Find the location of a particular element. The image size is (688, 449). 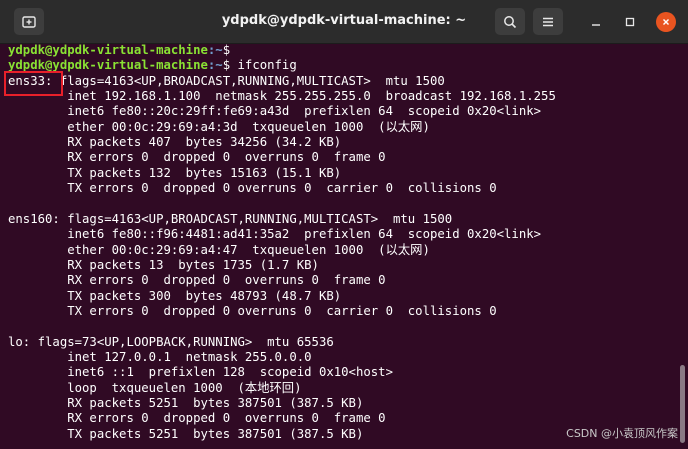

close-icon is located at coordinates (666, 22).